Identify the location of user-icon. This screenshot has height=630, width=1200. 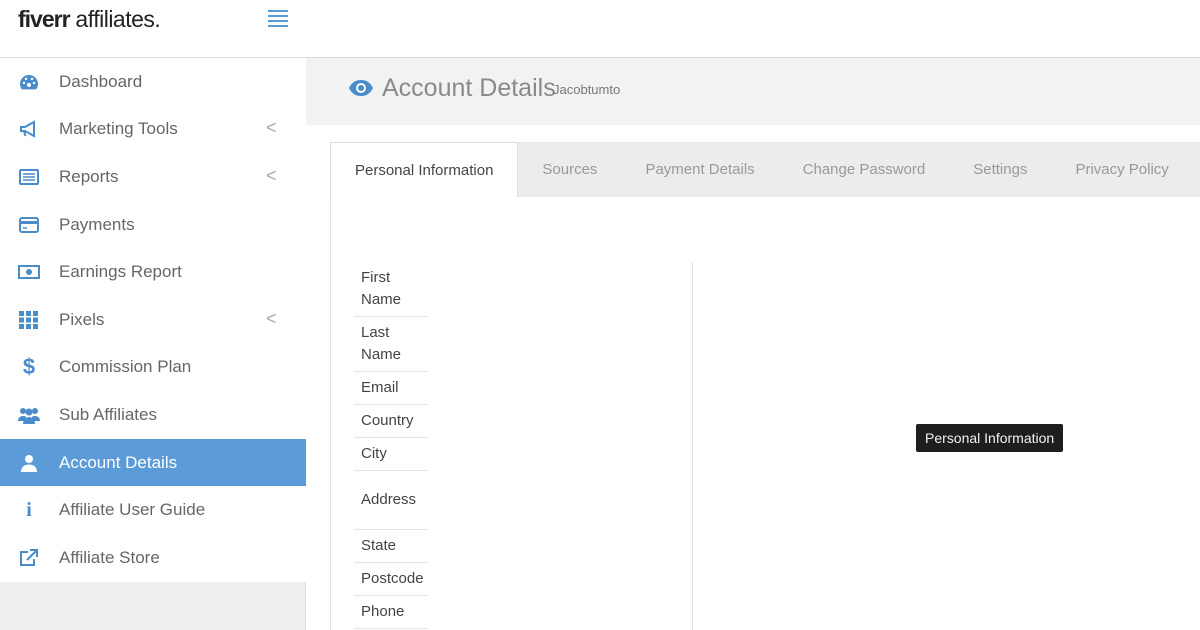
(29, 463).